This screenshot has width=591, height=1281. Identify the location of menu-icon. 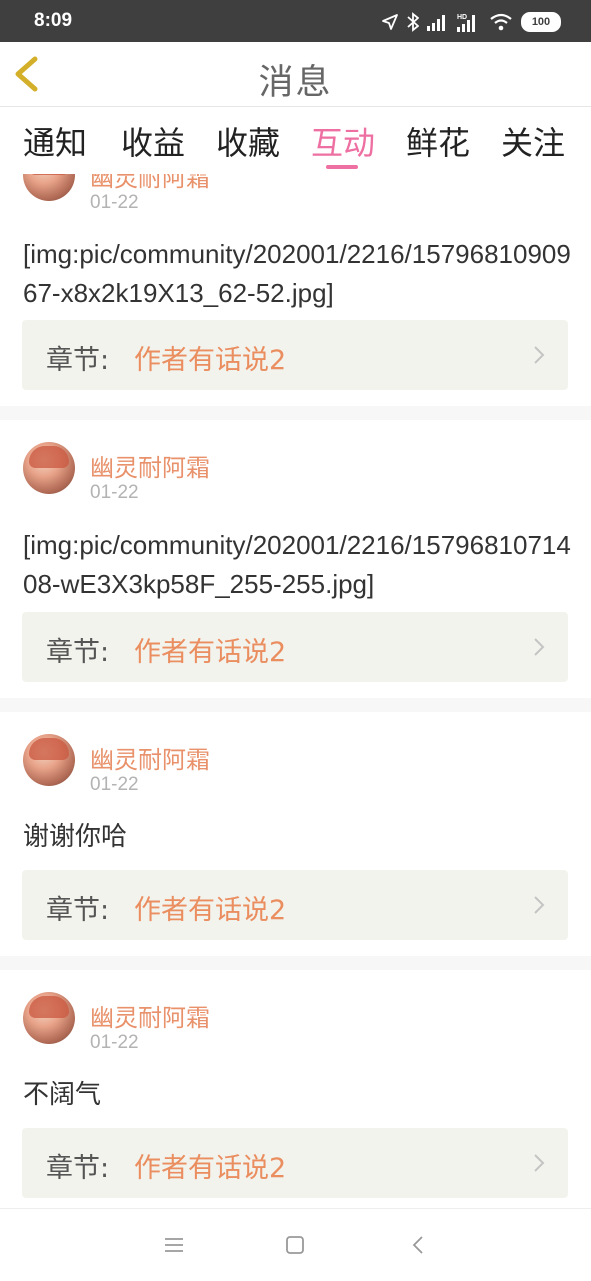
(174, 1245).